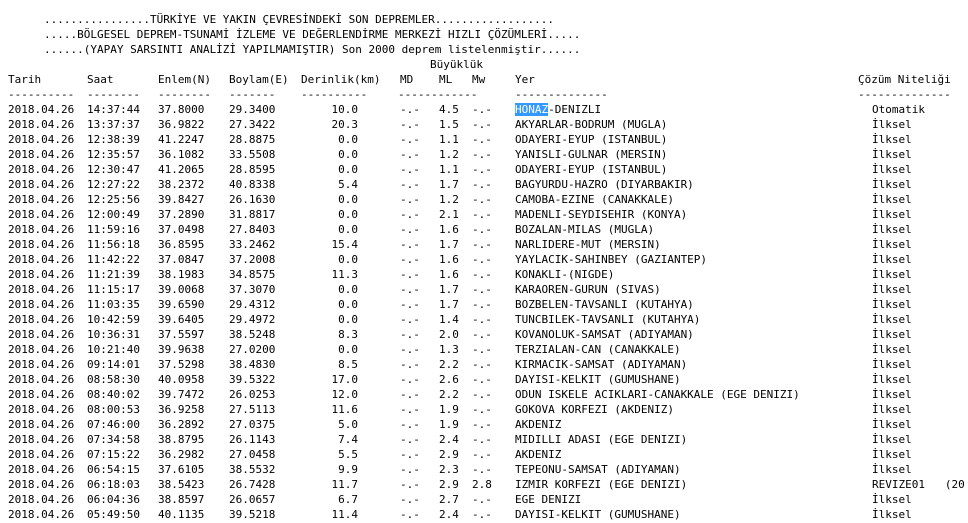 This screenshot has width=968, height=523. What do you see at coordinates (449, 304) in the screenshot?
I see `cell-ml: 1.7` at bounding box center [449, 304].